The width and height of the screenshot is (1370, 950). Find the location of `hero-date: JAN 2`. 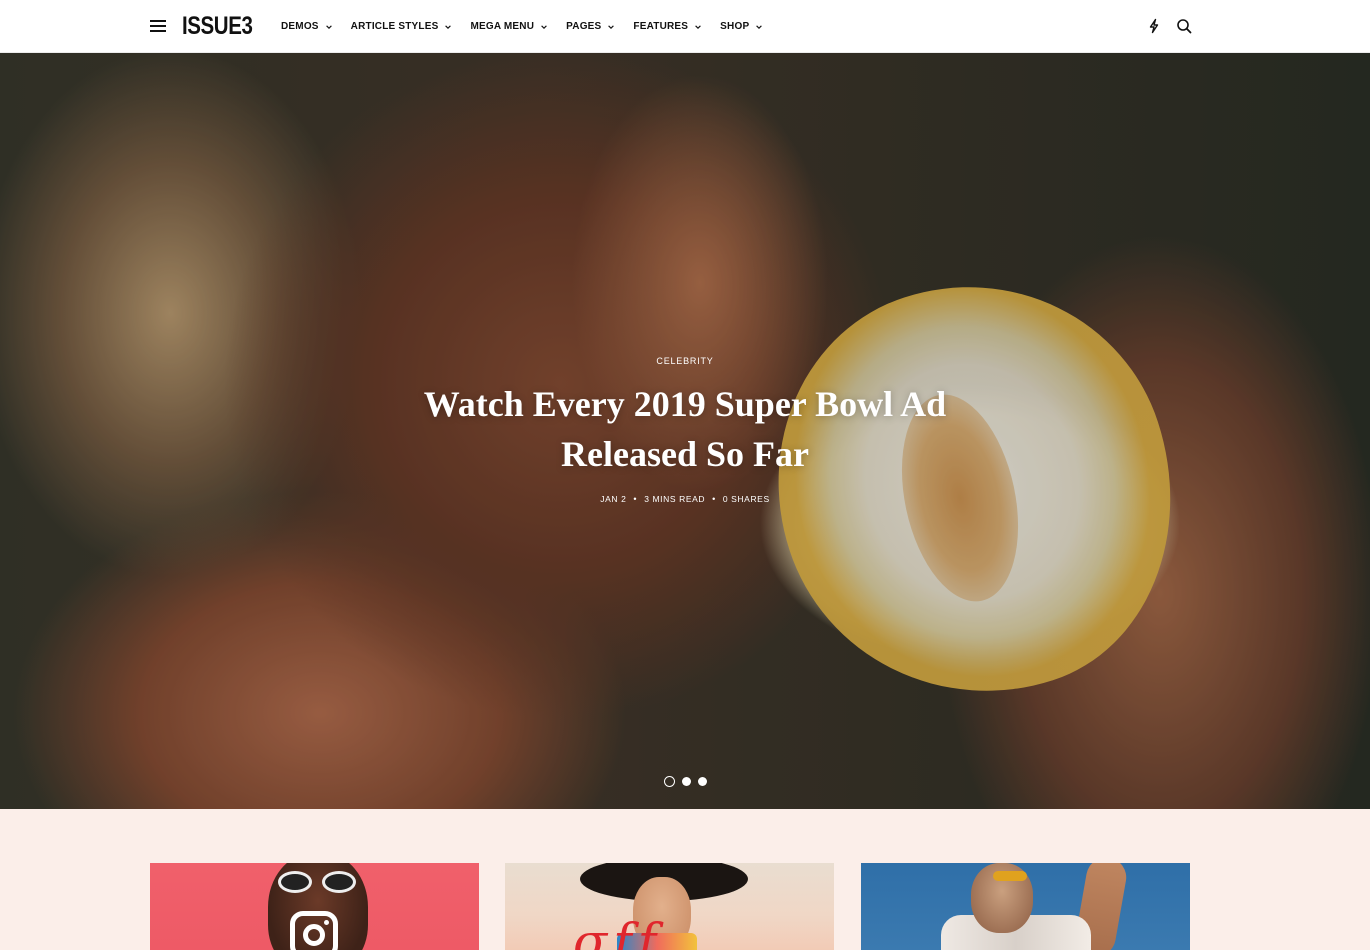

hero-date: JAN 2 is located at coordinates (613, 499).